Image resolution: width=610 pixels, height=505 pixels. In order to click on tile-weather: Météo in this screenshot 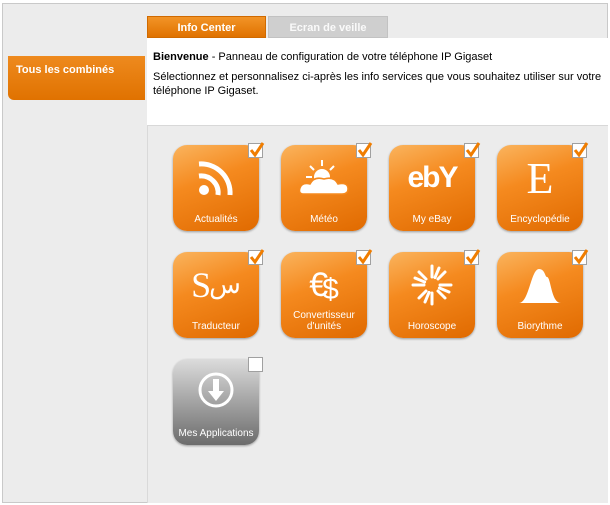, I will do `click(327, 186)`.